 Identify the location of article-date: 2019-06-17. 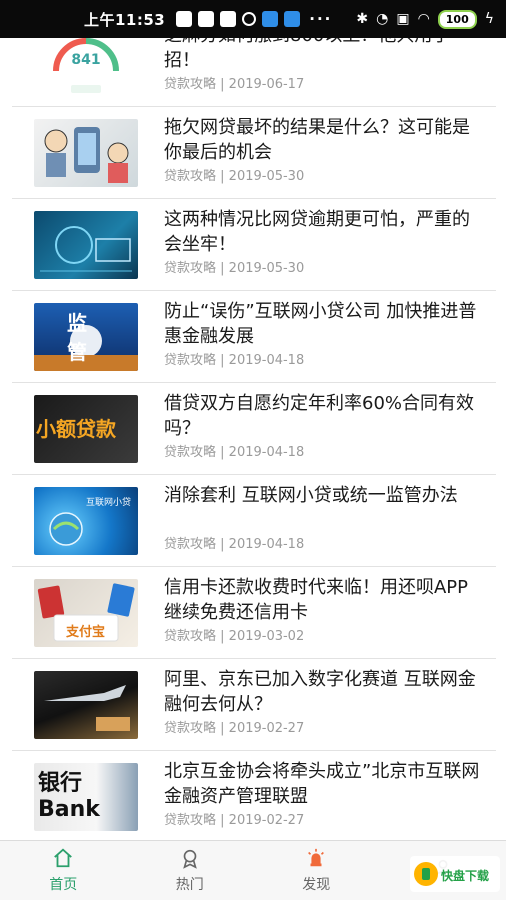
(266, 84).